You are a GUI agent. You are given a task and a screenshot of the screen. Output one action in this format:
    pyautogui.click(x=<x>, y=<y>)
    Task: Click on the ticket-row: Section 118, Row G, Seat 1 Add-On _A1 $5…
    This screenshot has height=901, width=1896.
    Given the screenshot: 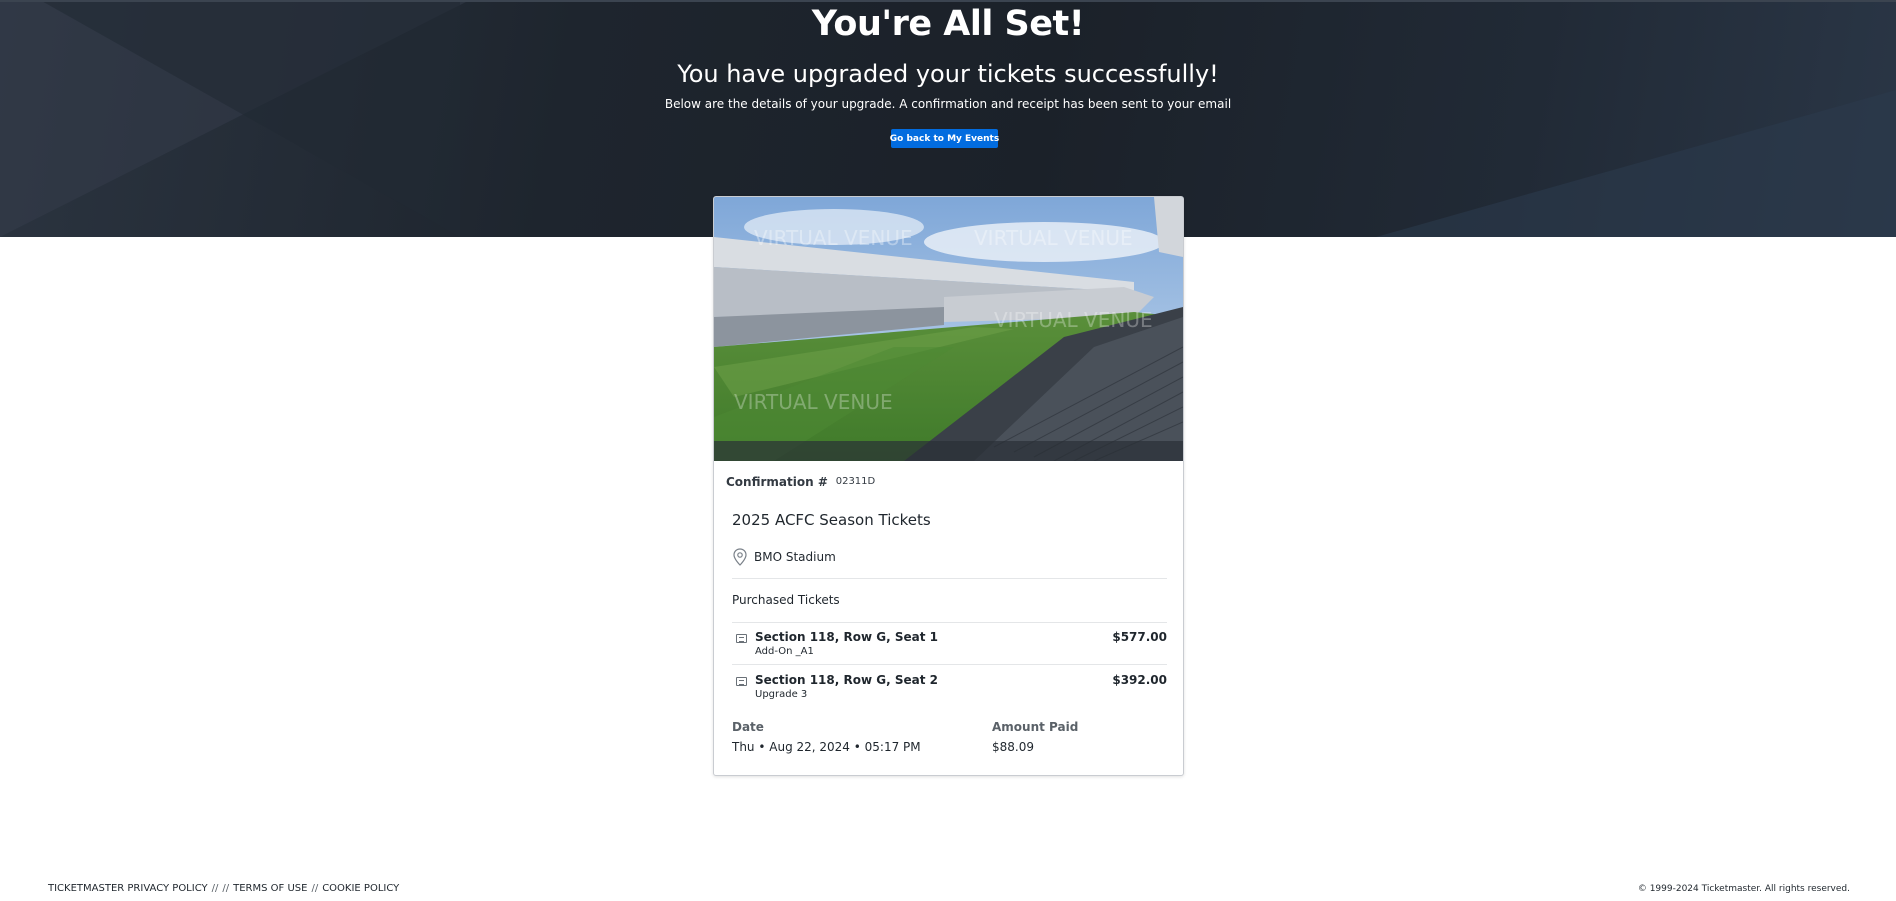 What is the action you would take?
    pyautogui.click(x=949, y=647)
    